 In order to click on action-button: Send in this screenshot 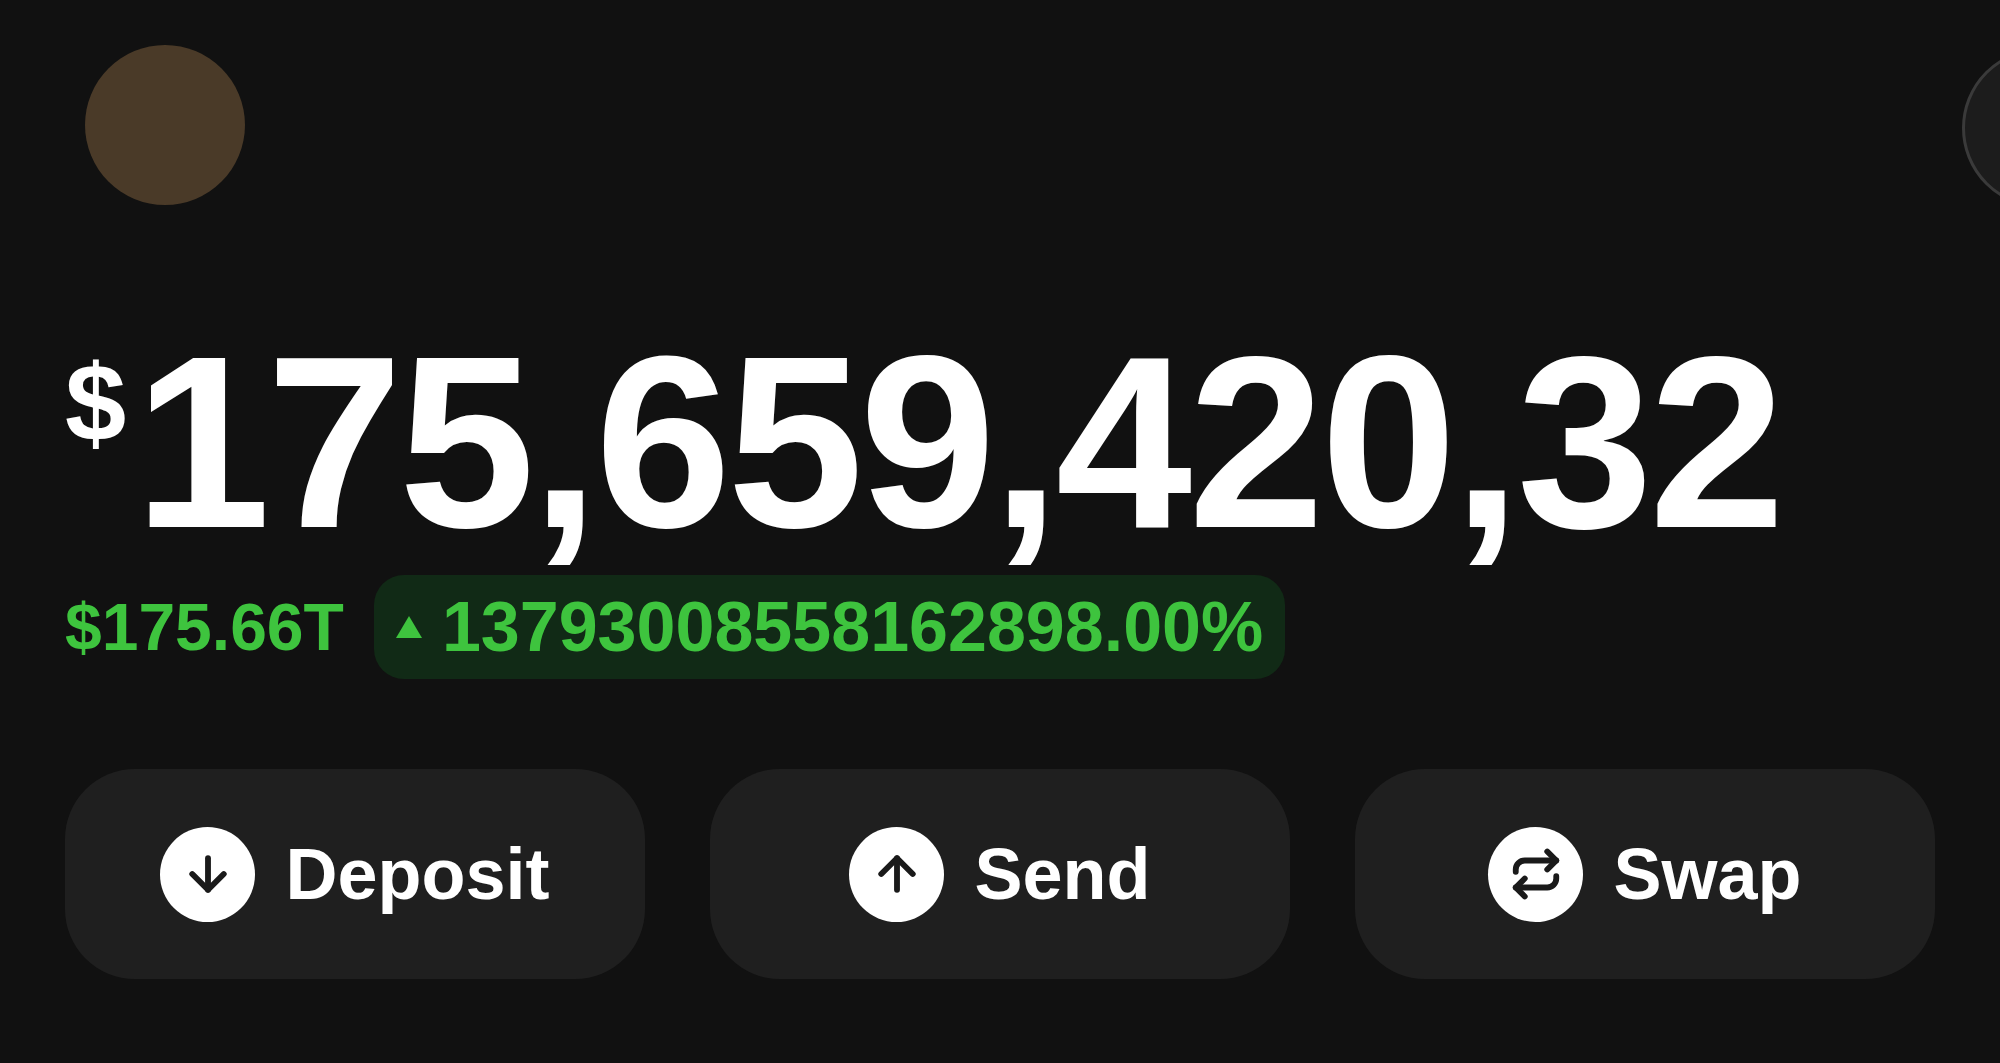, I will do `click(1000, 874)`.